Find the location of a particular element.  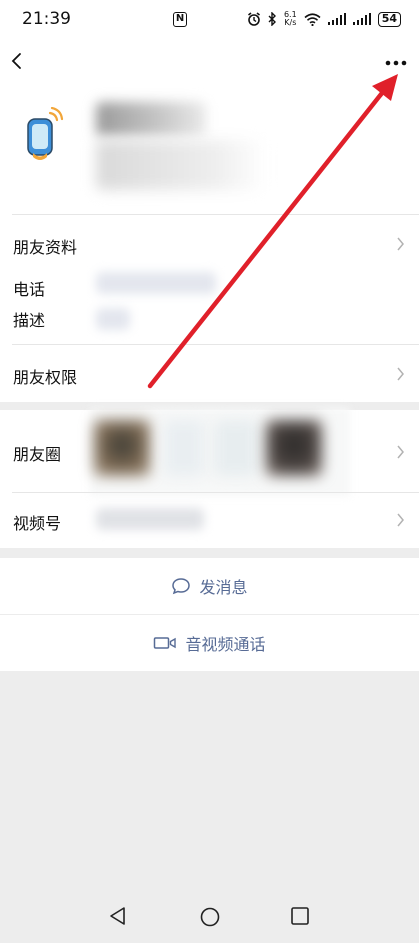

nav-recents-button is located at coordinates (300, 916).